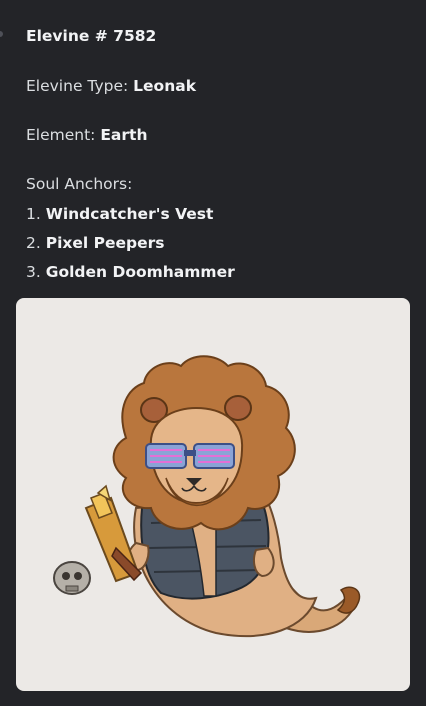 The height and width of the screenshot is (706, 426). I want to click on soul-anchor-number: 2., so click(33, 243).